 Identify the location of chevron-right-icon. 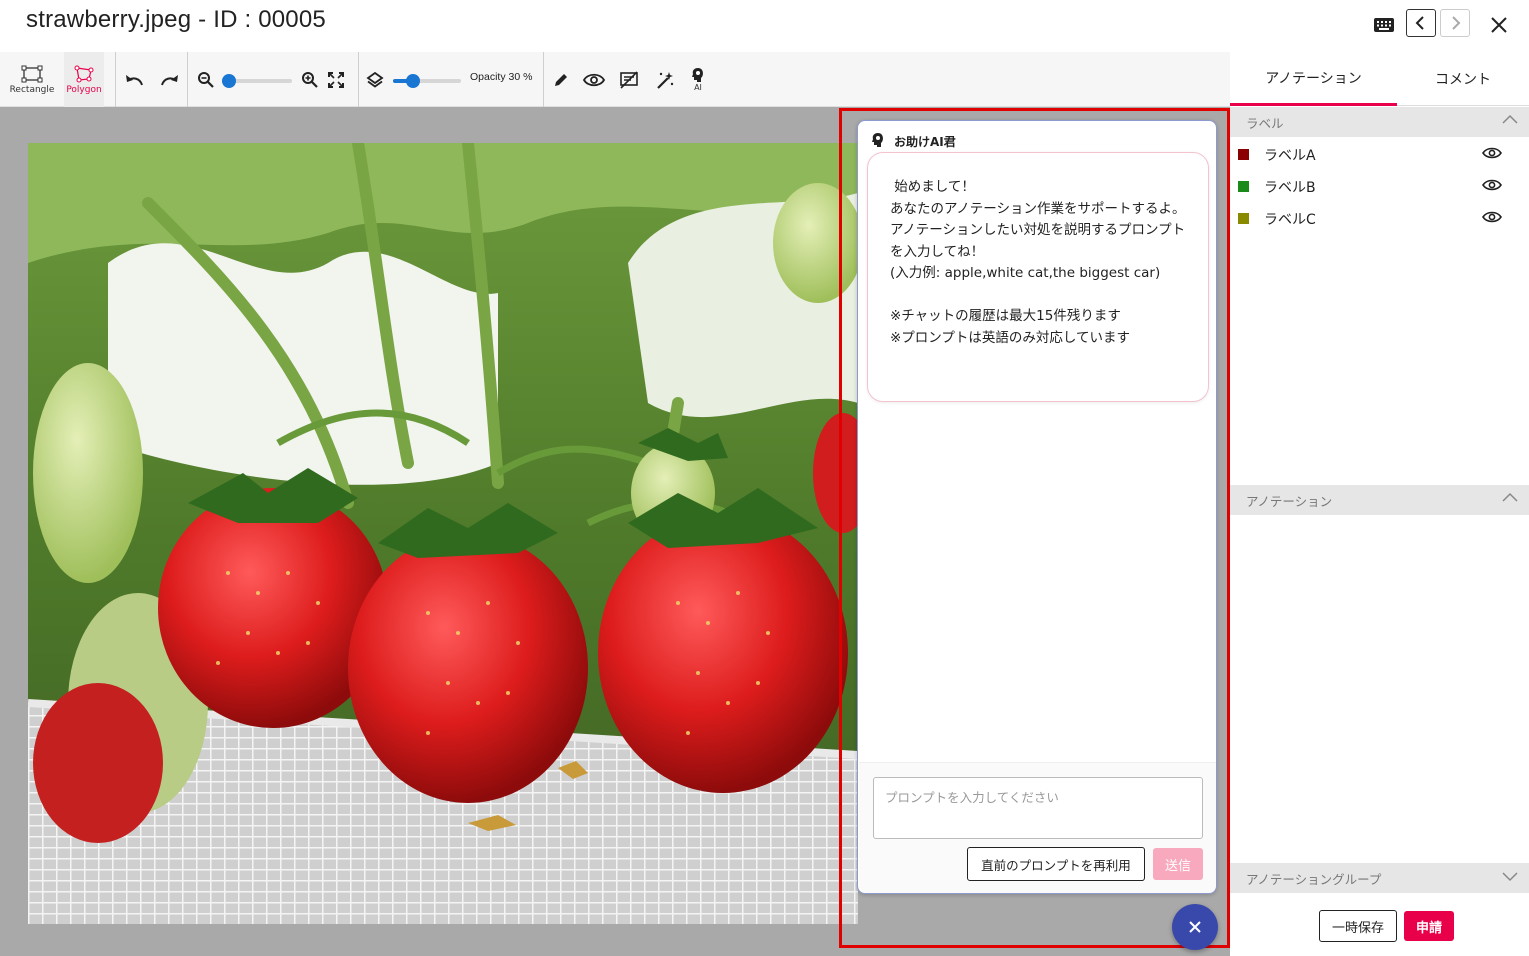
(1456, 23).